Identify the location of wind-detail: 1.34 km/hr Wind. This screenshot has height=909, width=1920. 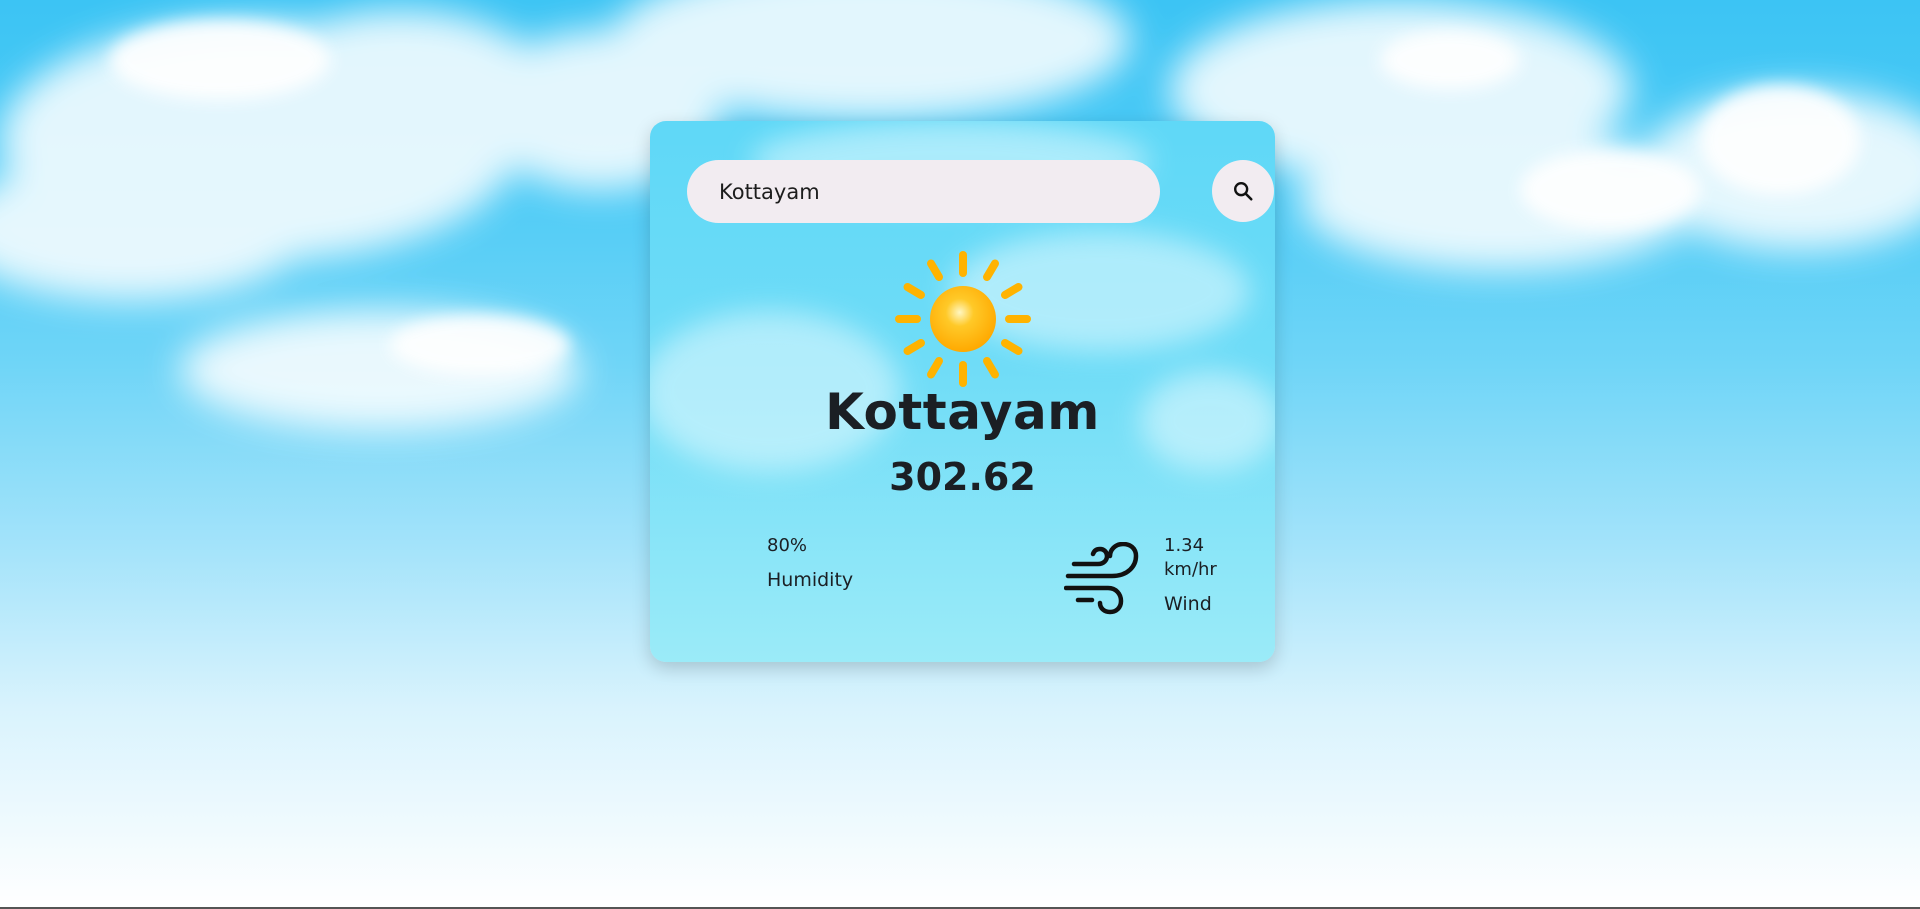
(1199, 575).